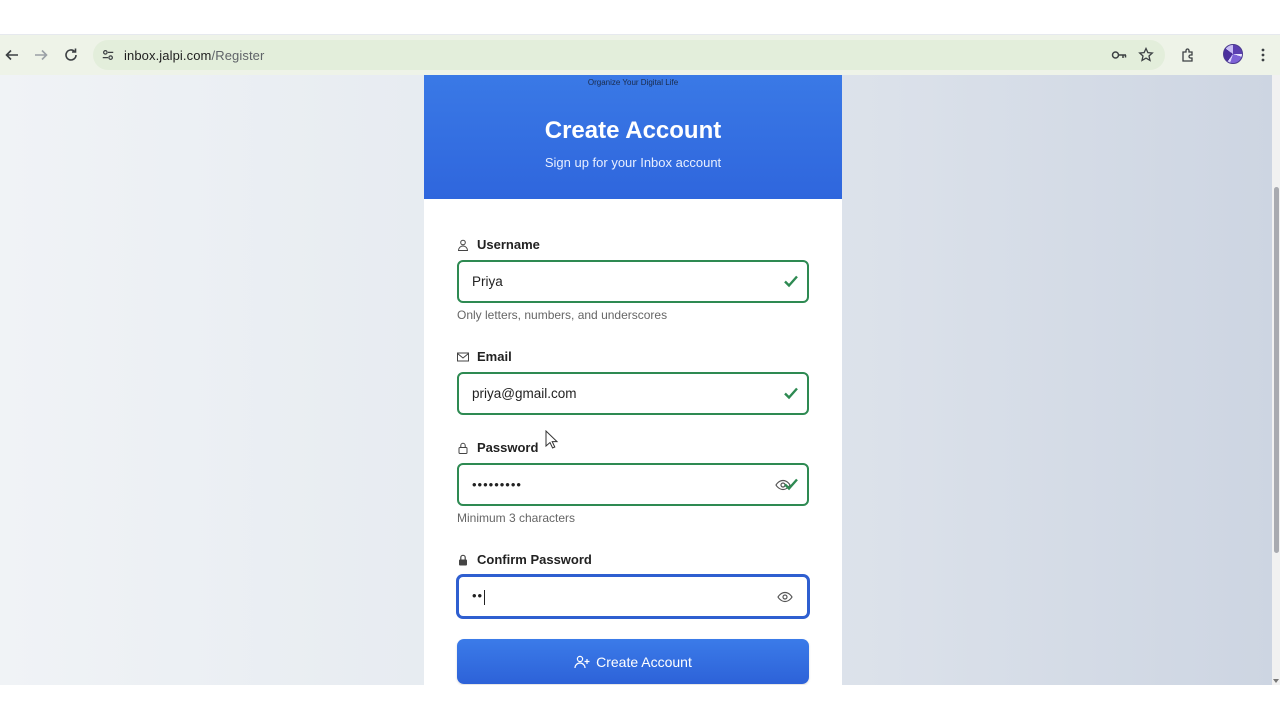  I want to click on eye-icon, so click(785, 597).